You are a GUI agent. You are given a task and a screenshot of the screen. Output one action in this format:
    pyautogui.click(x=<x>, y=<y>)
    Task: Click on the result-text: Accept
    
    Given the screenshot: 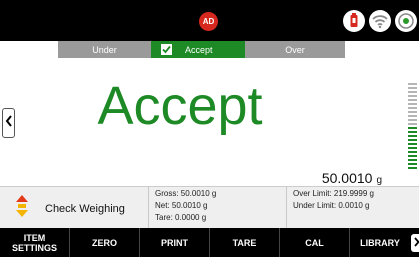 What is the action you would take?
    pyautogui.click(x=180, y=106)
    